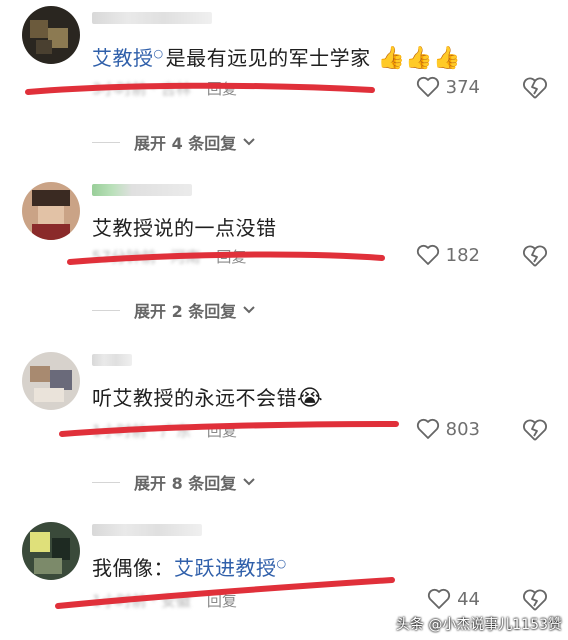 The height and width of the screenshot is (640, 568). What do you see at coordinates (478, 625) in the screenshot?
I see `watermark: 头条 @小杰说事儿1153赞` at bounding box center [478, 625].